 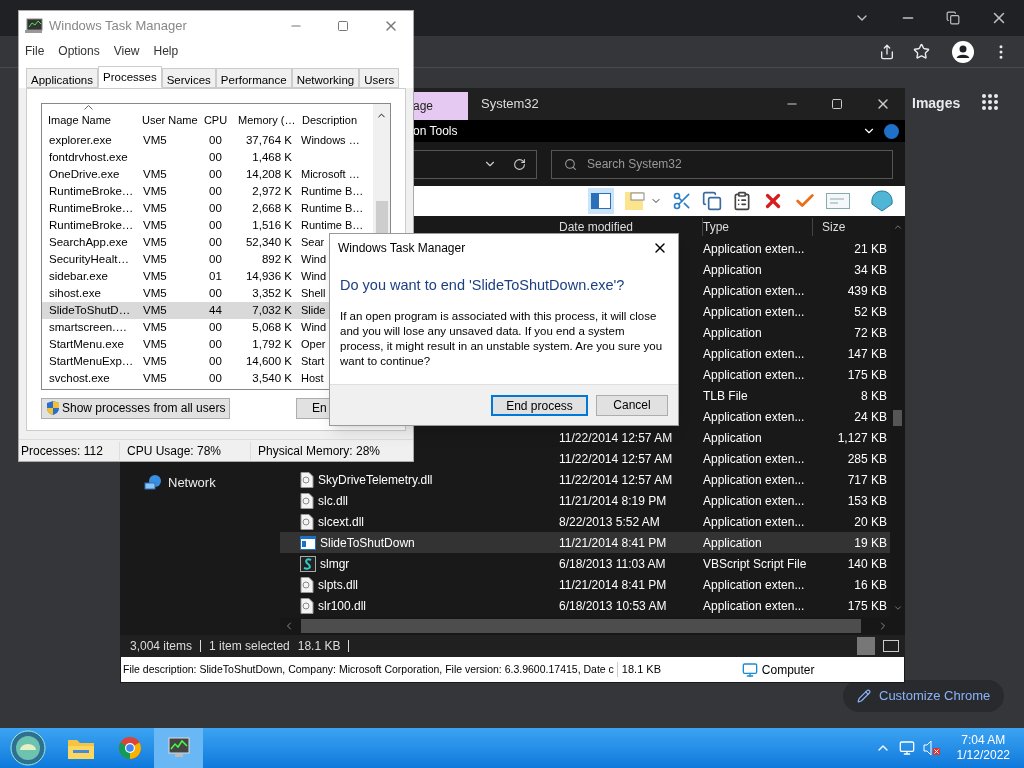 What do you see at coordinates (870, 417) in the screenshot?
I see `size-cell-text: 24 KB` at bounding box center [870, 417].